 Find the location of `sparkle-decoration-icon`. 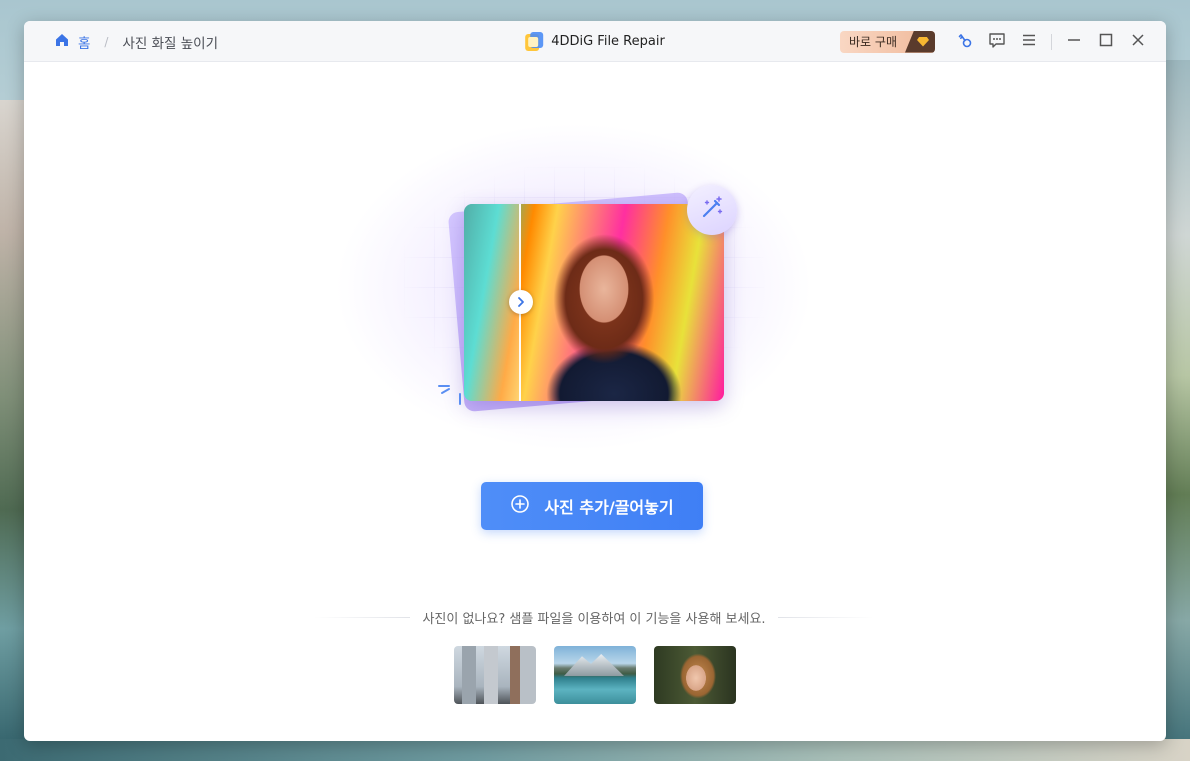

sparkle-decoration-icon is located at coordinates (451, 397).